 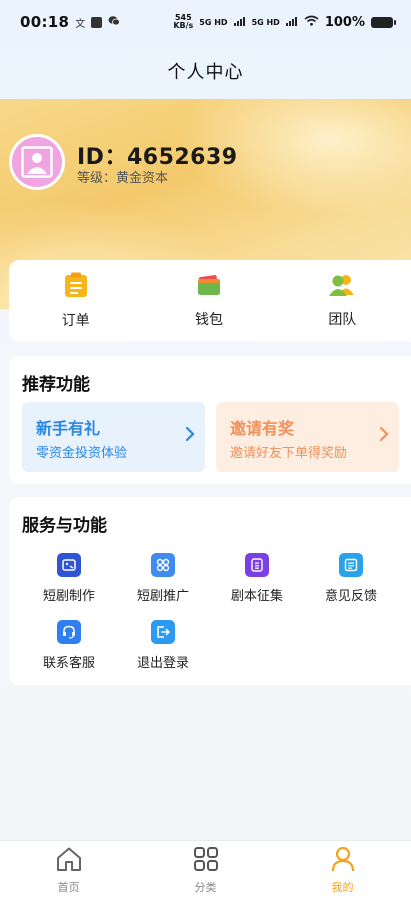 I want to click on quick-action-team: 团队, so click(x=342, y=301).